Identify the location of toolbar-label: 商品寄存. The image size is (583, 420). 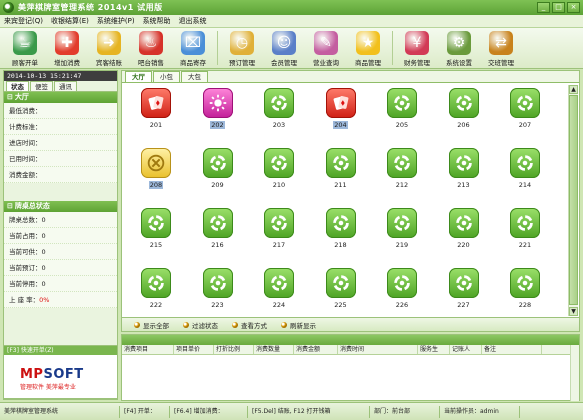
(193, 63).